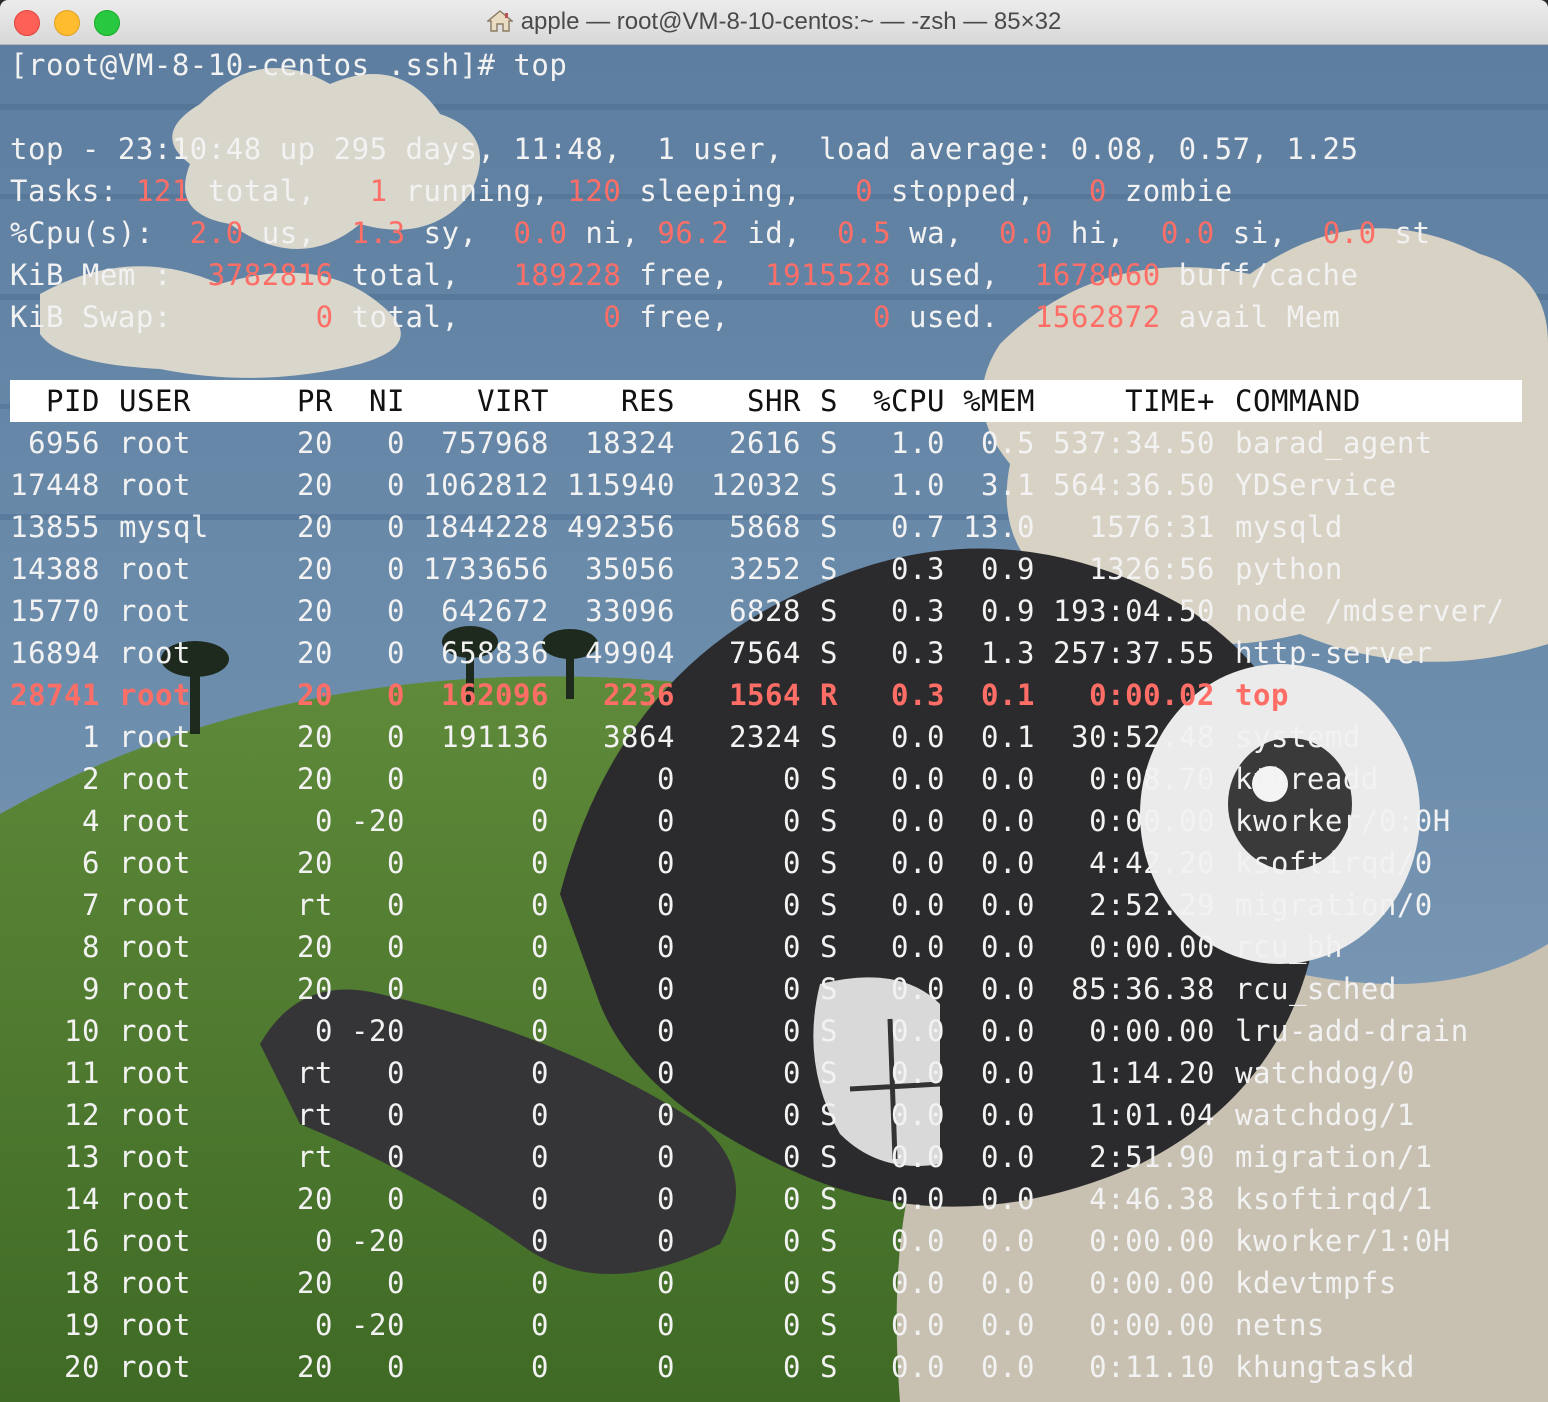  What do you see at coordinates (486, 485) in the screenshot?
I see `cell-virt: 1062812` at bounding box center [486, 485].